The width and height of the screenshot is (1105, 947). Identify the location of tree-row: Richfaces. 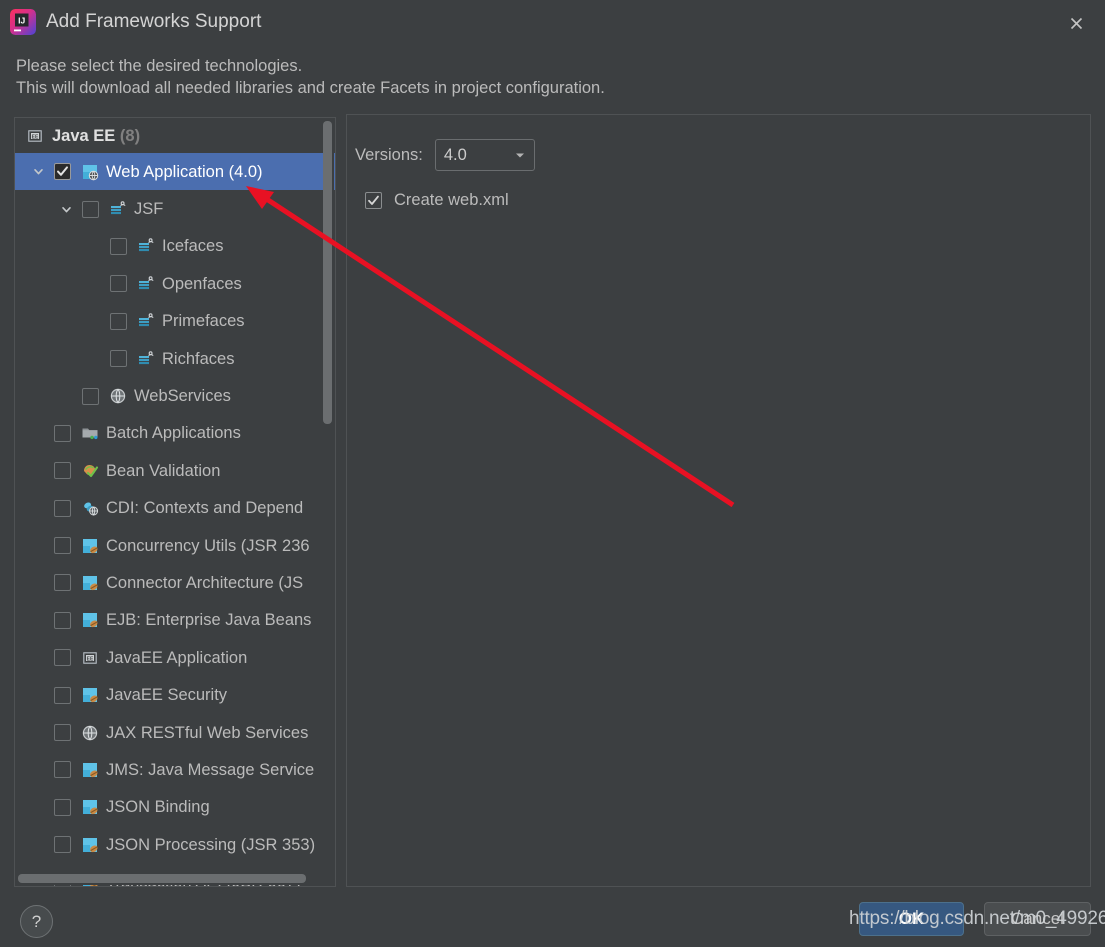
(175, 358).